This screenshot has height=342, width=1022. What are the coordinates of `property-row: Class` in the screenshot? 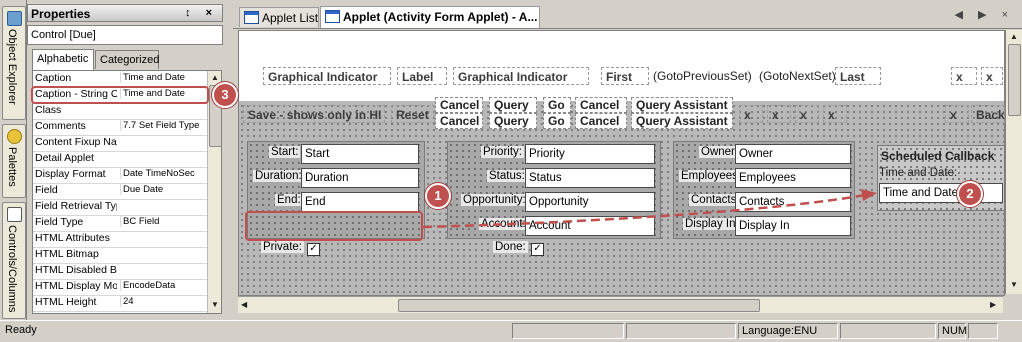 It's located at (120, 111).